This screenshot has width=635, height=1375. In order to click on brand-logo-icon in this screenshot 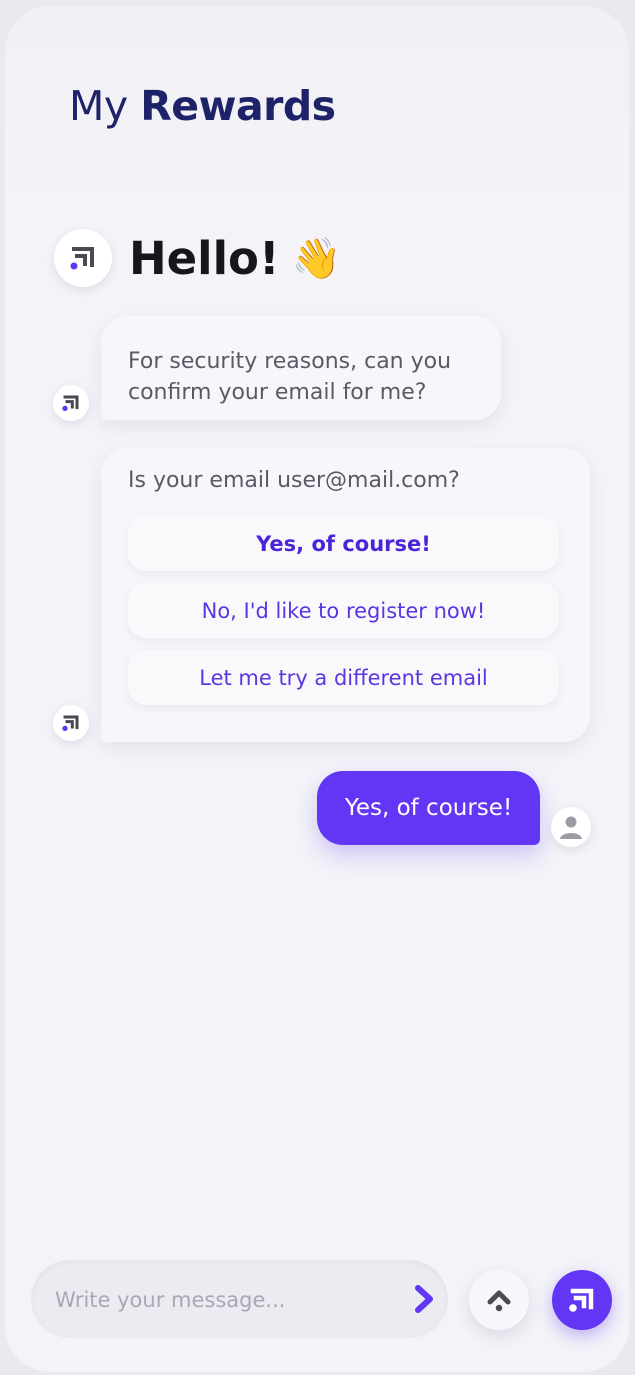, I will do `click(581, 1300)`.